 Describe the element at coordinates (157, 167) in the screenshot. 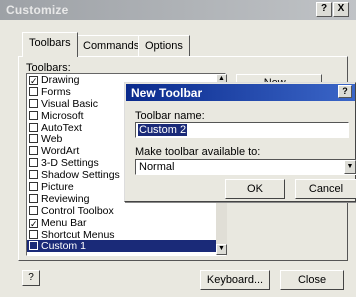

I see `available-to-value: Normal` at that location.